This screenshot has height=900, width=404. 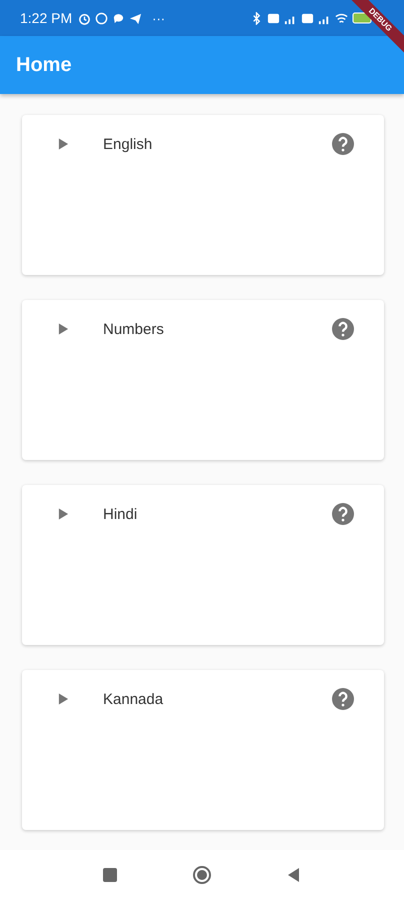 I want to click on home-icon, so click(x=202, y=875).